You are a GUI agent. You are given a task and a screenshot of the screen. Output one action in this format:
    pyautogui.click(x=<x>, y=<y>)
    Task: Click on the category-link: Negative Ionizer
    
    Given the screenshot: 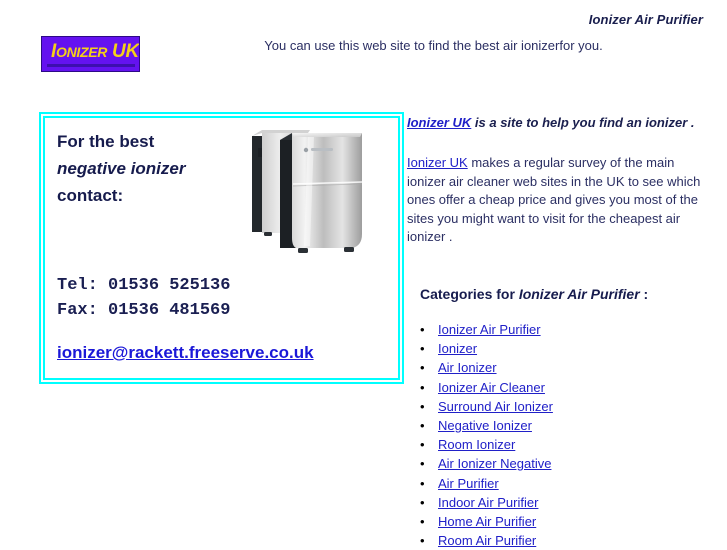 What is the action you would take?
    pyautogui.click(x=485, y=425)
    